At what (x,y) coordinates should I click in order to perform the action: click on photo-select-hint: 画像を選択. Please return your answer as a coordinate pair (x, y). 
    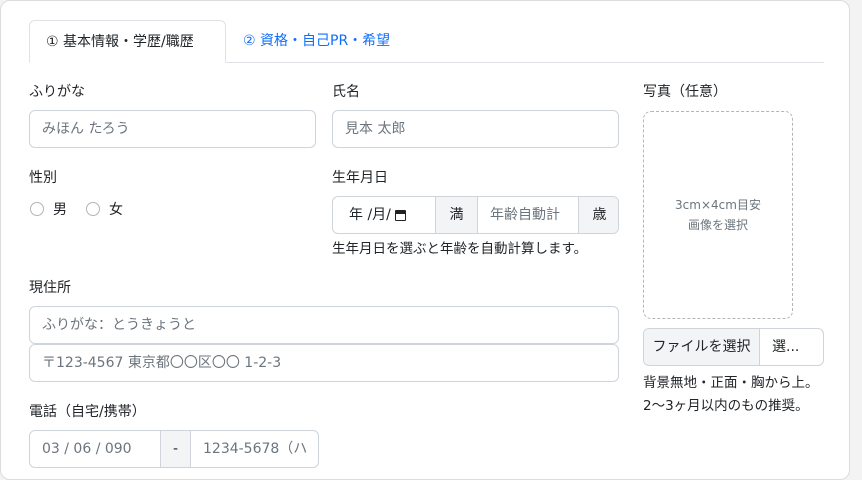
    Looking at the image, I should click on (717, 225).